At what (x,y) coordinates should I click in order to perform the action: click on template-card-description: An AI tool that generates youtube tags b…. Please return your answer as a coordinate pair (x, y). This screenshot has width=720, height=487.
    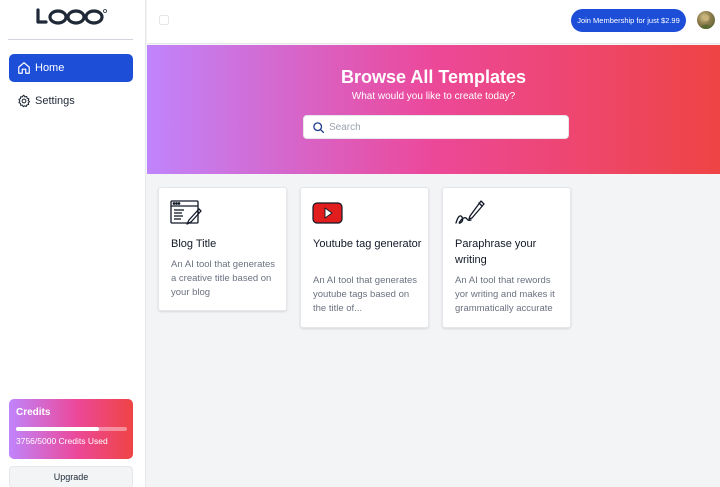
    Looking at the image, I should click on (365, 294).